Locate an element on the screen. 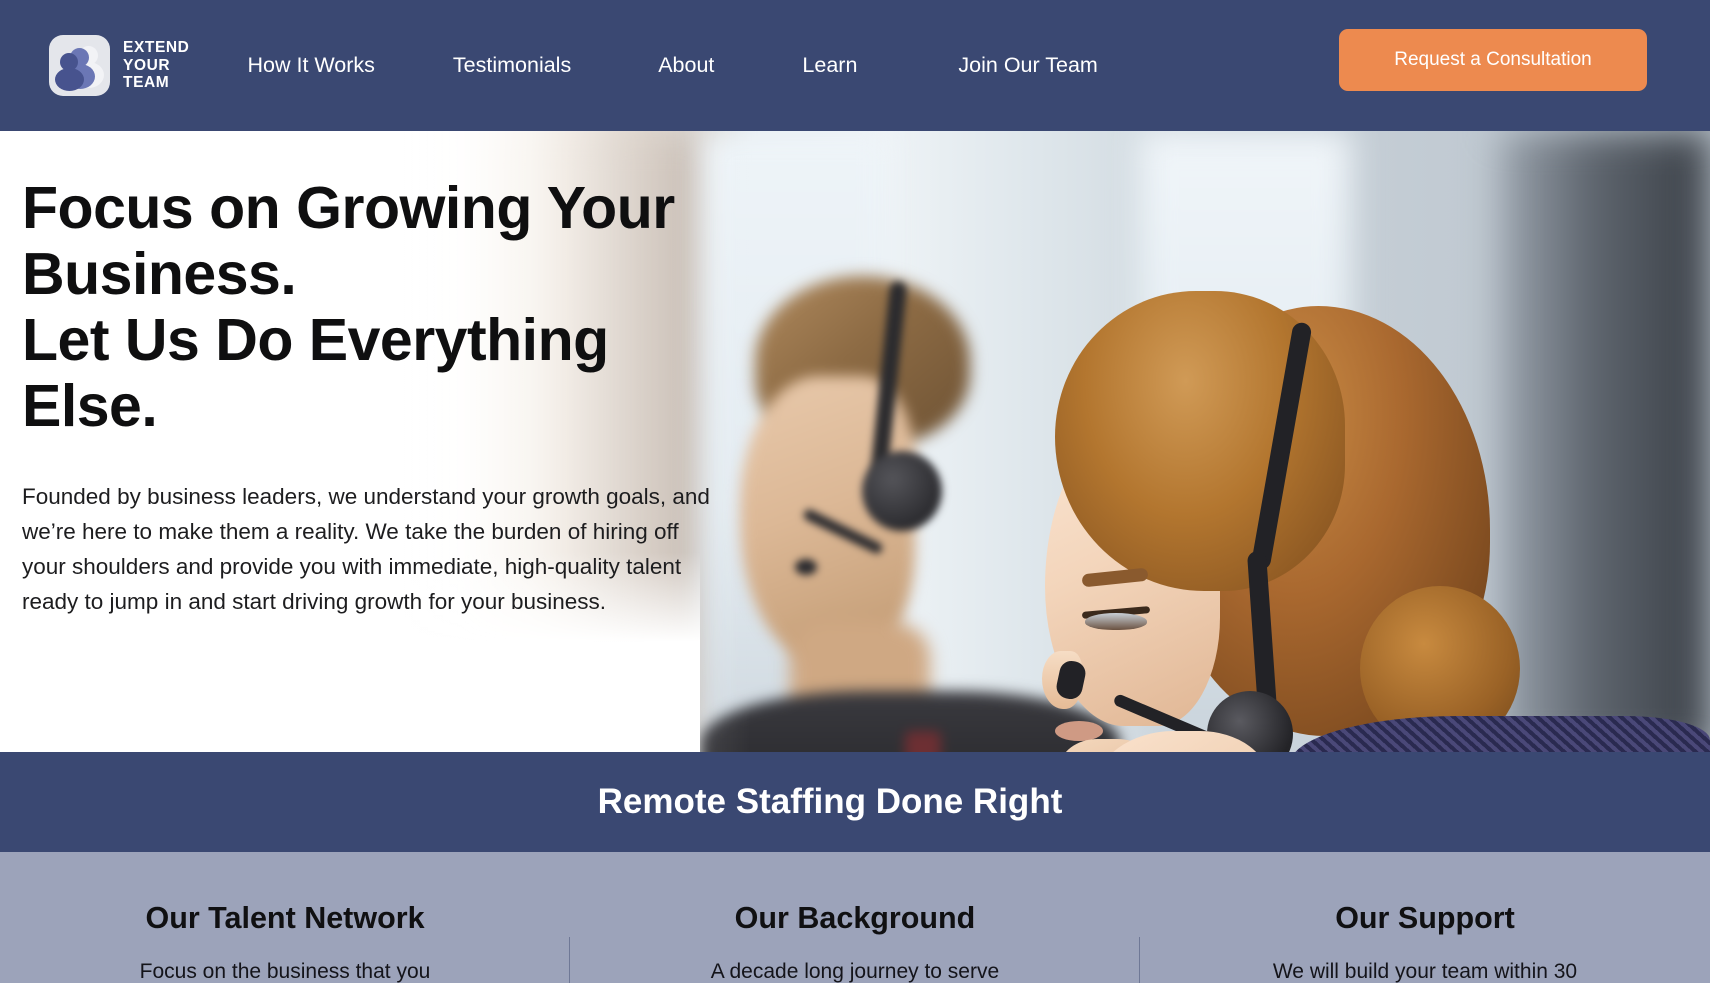 The width and height of the screenshot is (1710, 983). logo-line-2: YOUR is located at coordinates (147, 65).